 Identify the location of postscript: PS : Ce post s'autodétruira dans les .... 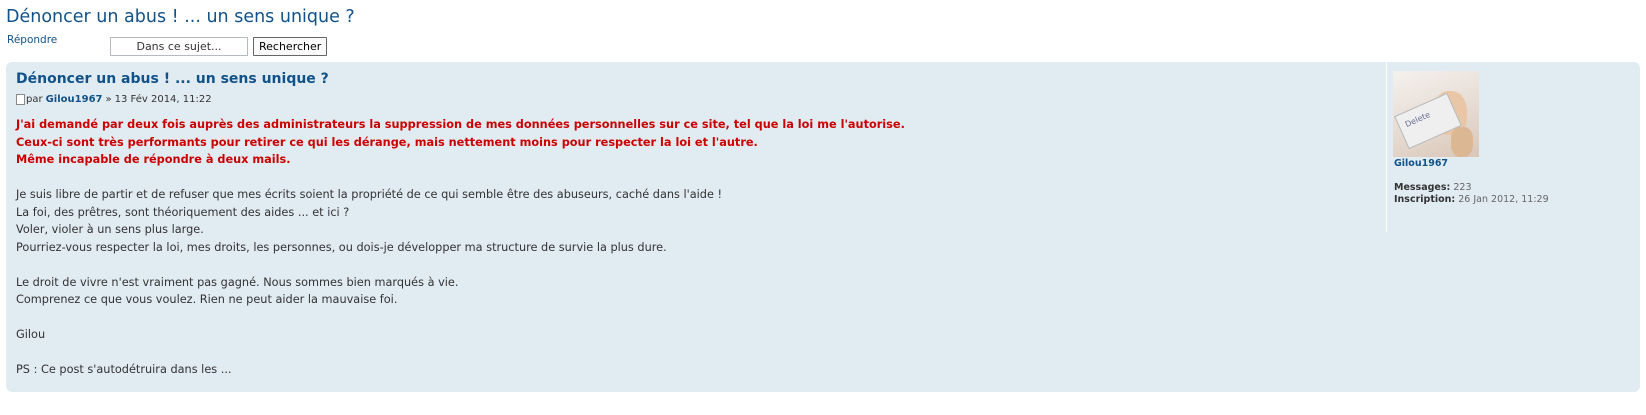
(124, 369).